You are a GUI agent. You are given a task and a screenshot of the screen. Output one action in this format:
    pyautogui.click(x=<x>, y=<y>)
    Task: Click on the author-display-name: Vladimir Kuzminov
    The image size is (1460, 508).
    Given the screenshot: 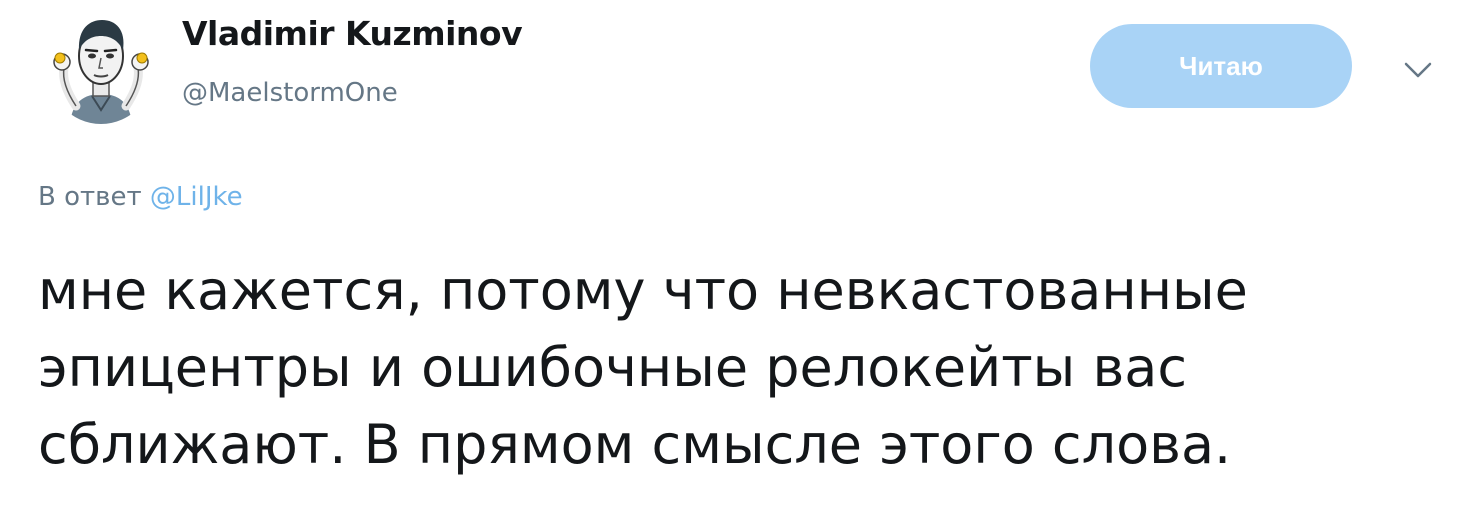 What is the action you would take?
    pyautogui.click(x=352, y=33)
    